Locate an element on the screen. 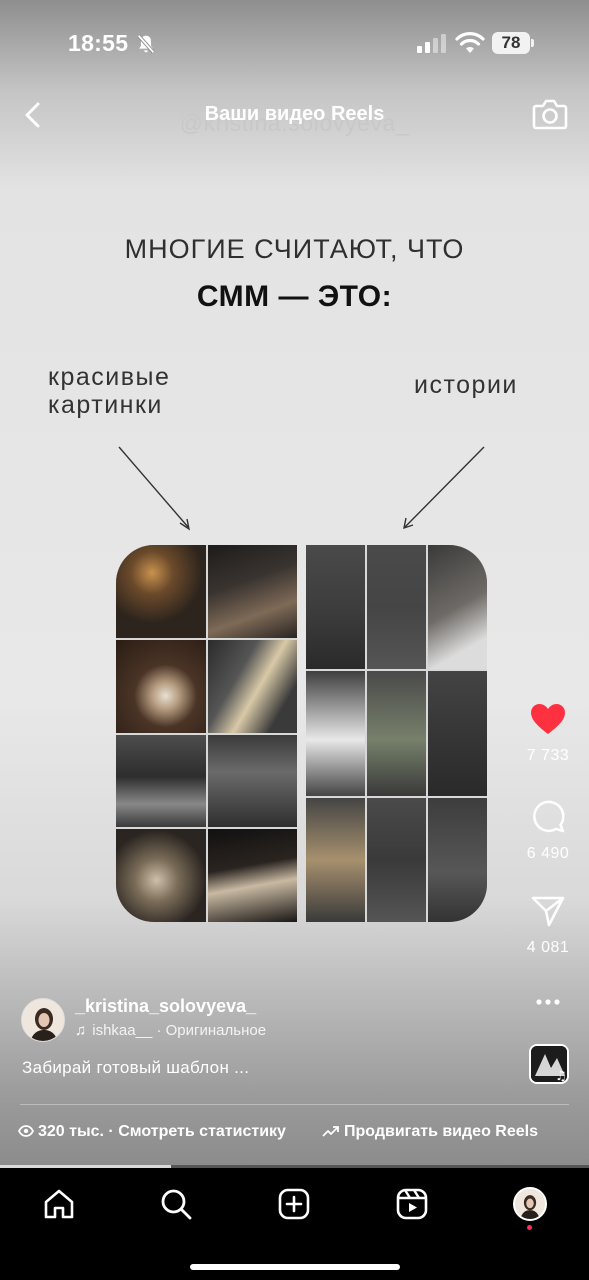 The height and width of the screenshot is (1280, 589). audio-cover-art: ♫ is located at coordinates (549, 1064).